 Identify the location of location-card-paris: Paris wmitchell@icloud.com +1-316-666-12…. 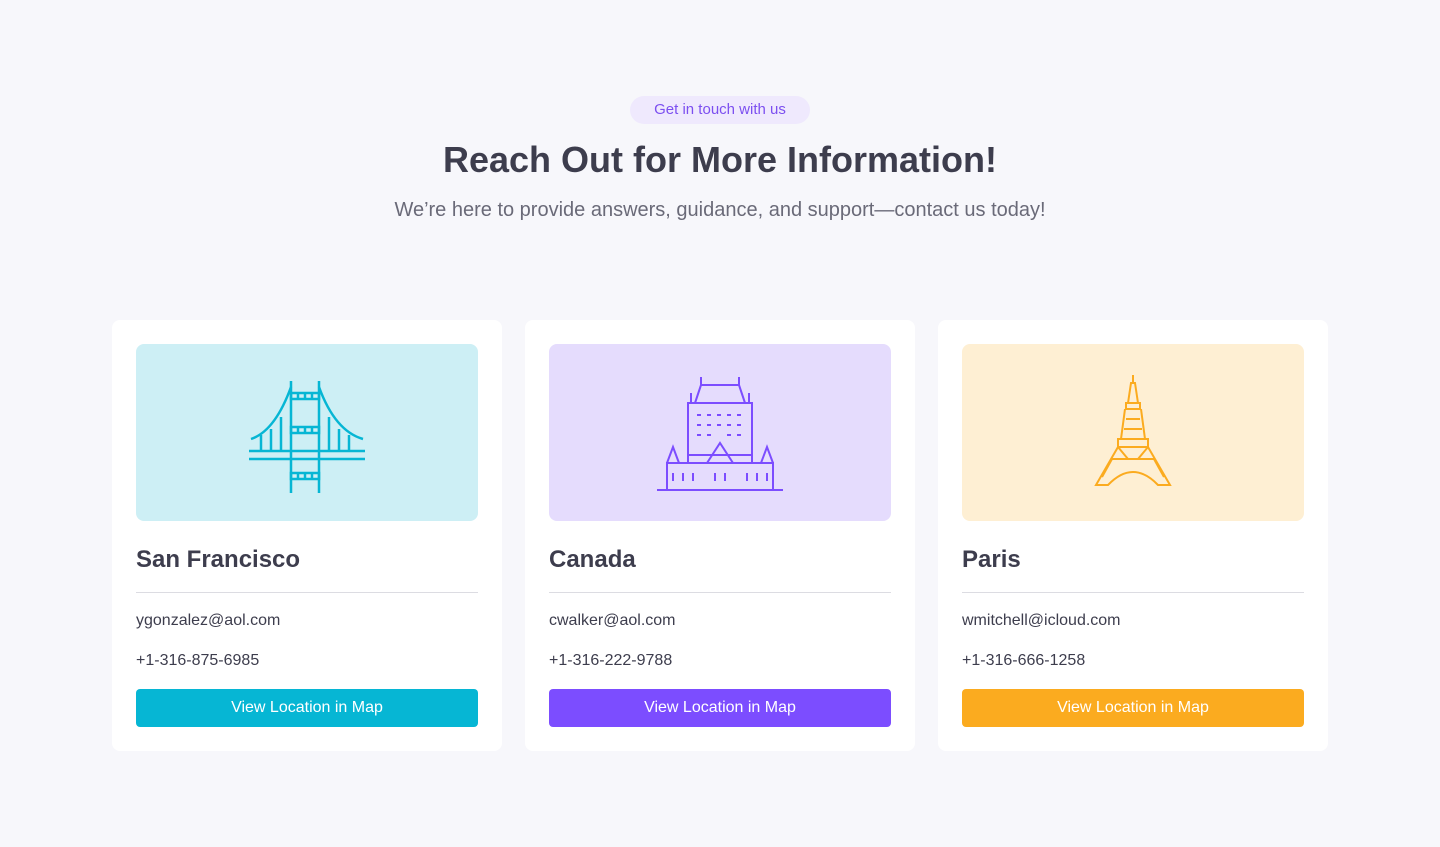
(1133, 535).